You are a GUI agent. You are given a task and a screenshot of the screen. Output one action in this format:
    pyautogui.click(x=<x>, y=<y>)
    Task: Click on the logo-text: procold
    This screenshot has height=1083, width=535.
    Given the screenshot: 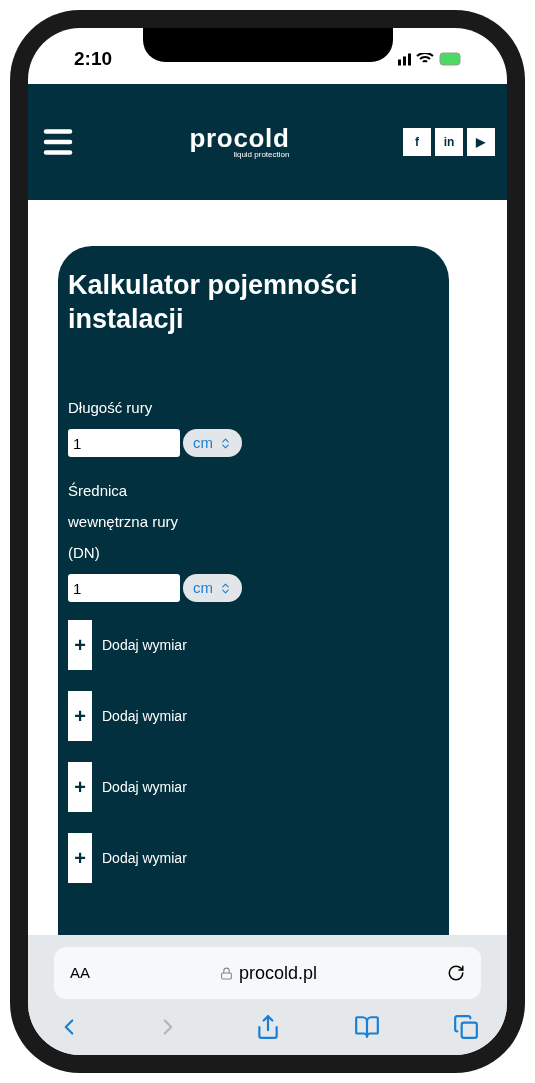 What is the action you would take?
    pyautogui.click(x=239, y=138)
    